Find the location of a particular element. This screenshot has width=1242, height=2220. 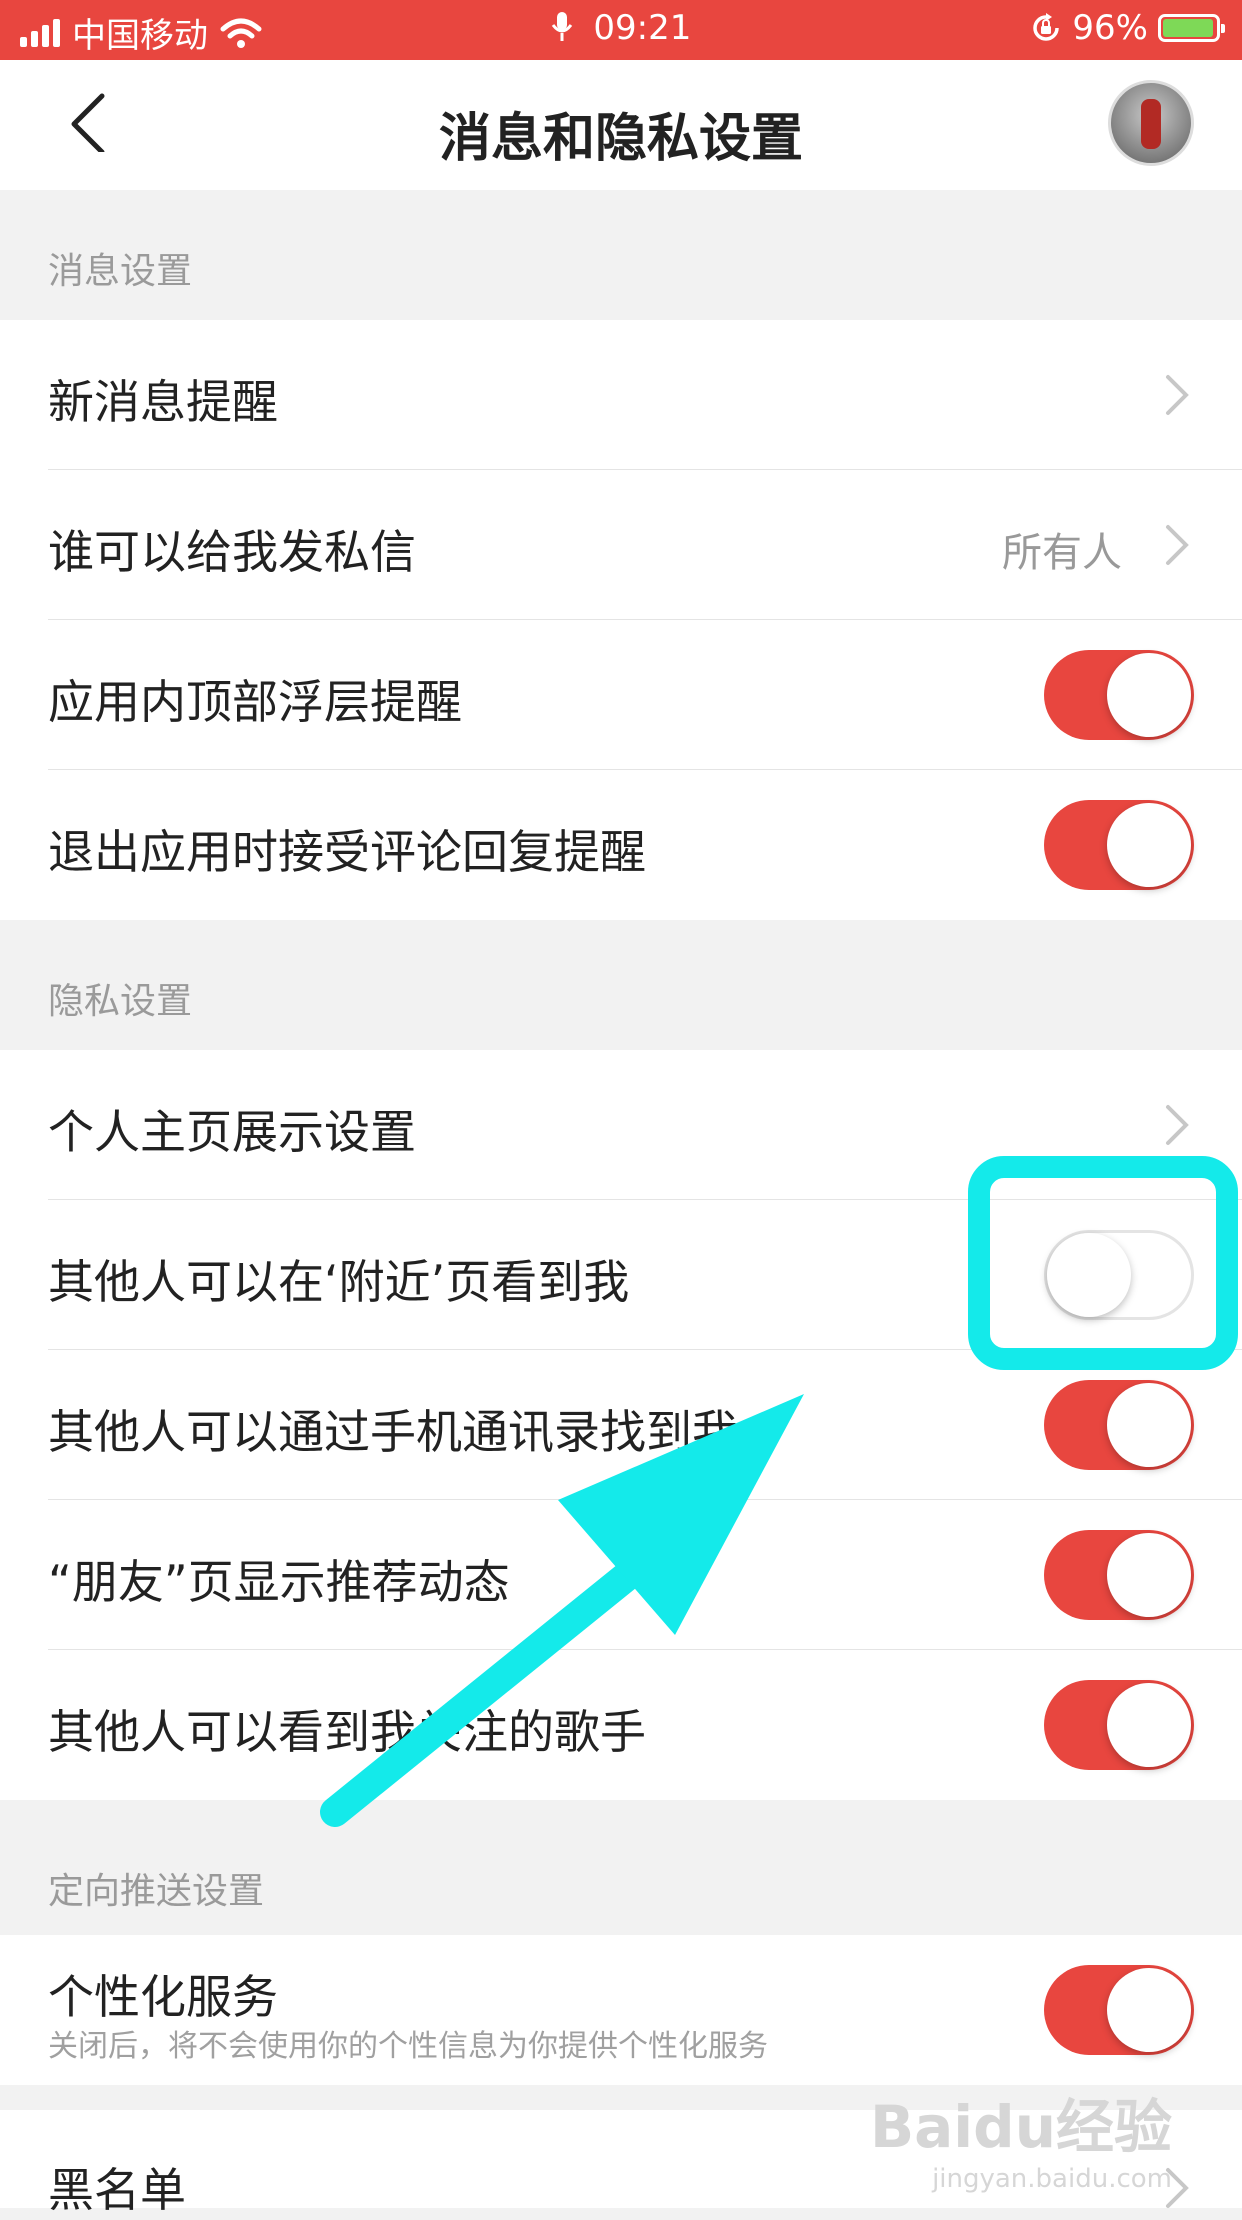

row-followed-singers-visible: 其他人可以看到我关注的歌手 is located at coordinates (621, 1725).